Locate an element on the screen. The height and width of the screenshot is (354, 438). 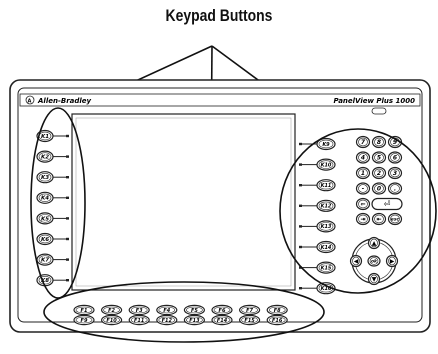
numpad-key-3-label: 3 is located at coordinates (395, 173).